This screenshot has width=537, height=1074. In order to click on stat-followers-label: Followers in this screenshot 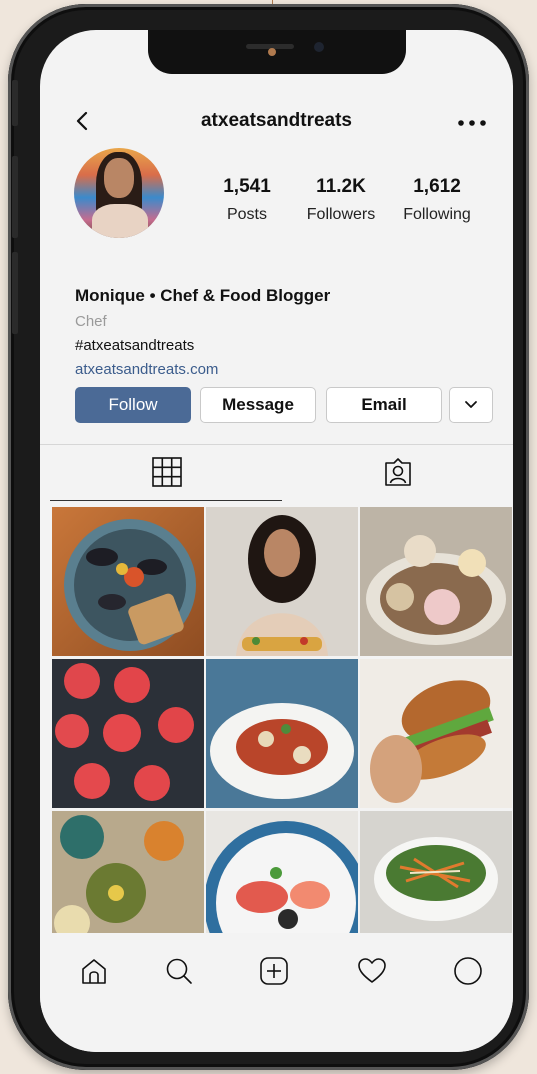, I will do `click(341, 214)`.